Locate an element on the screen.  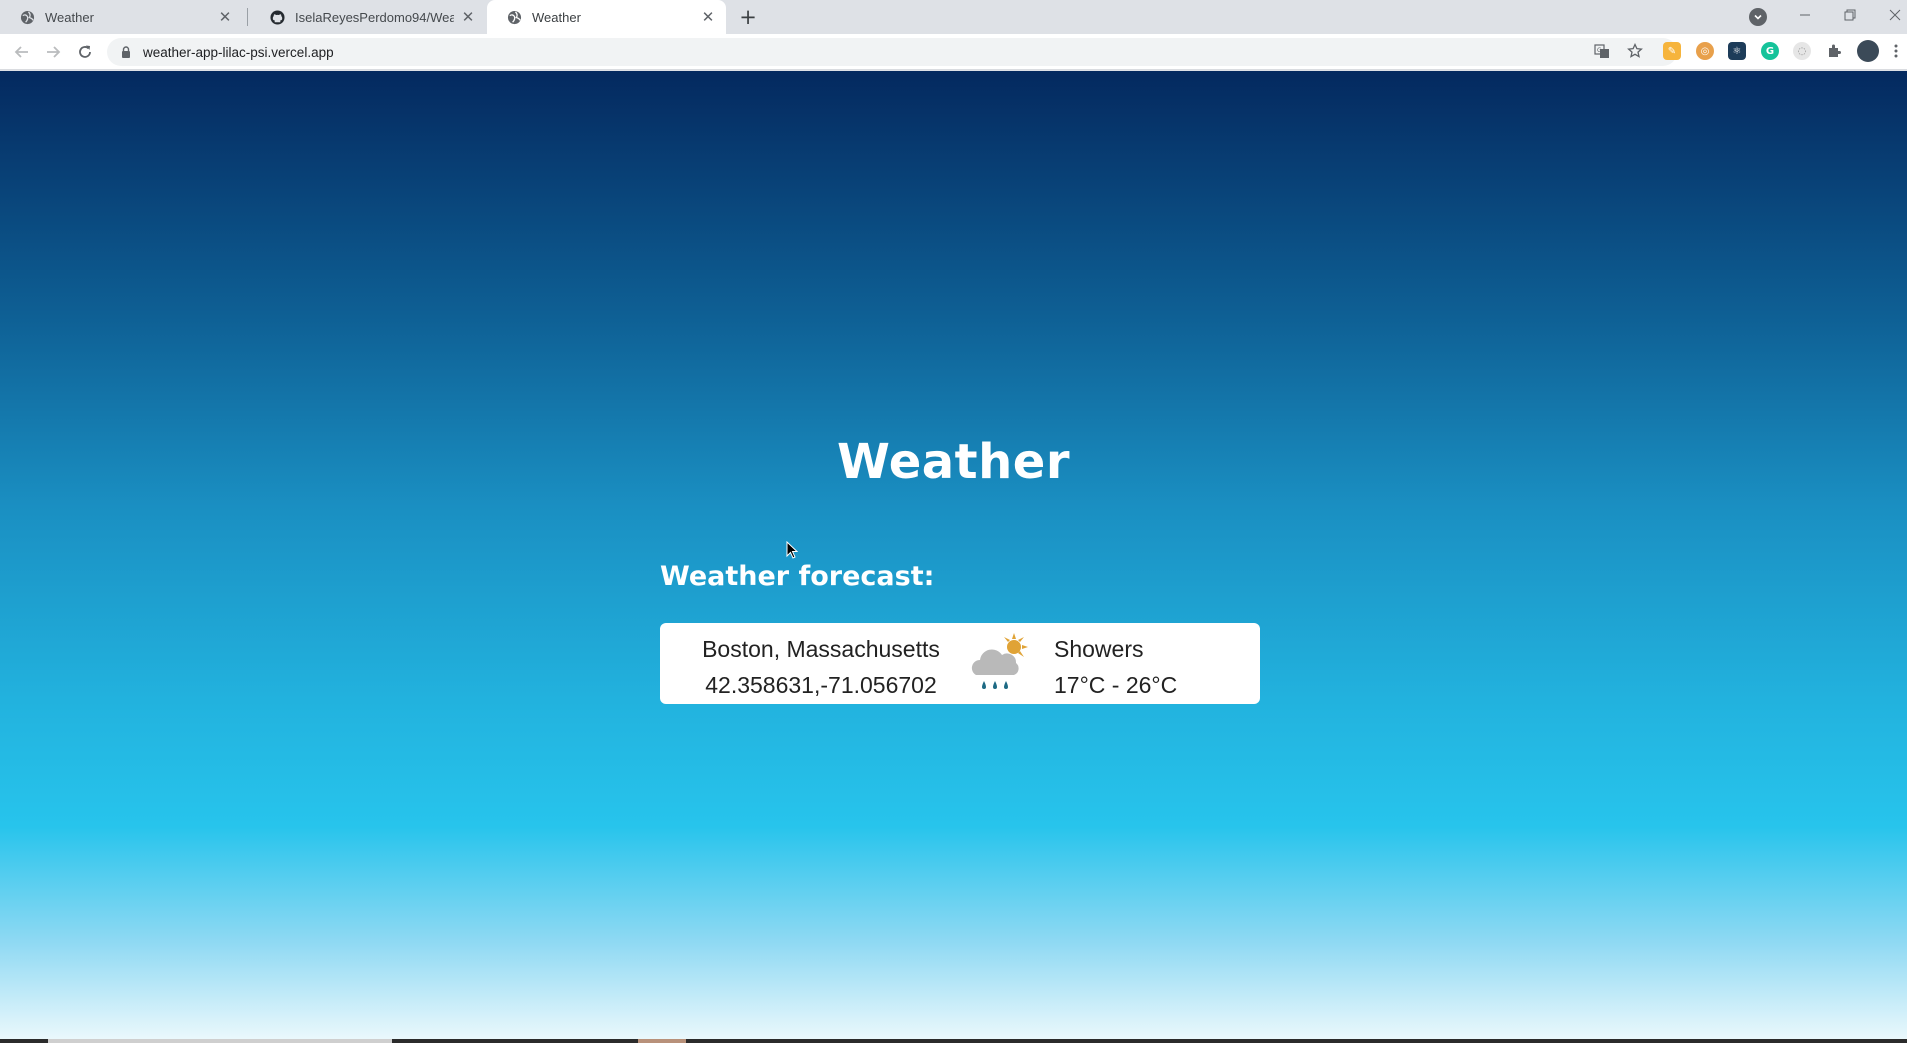
mouse-cursor is located at coordinates (792, 549).